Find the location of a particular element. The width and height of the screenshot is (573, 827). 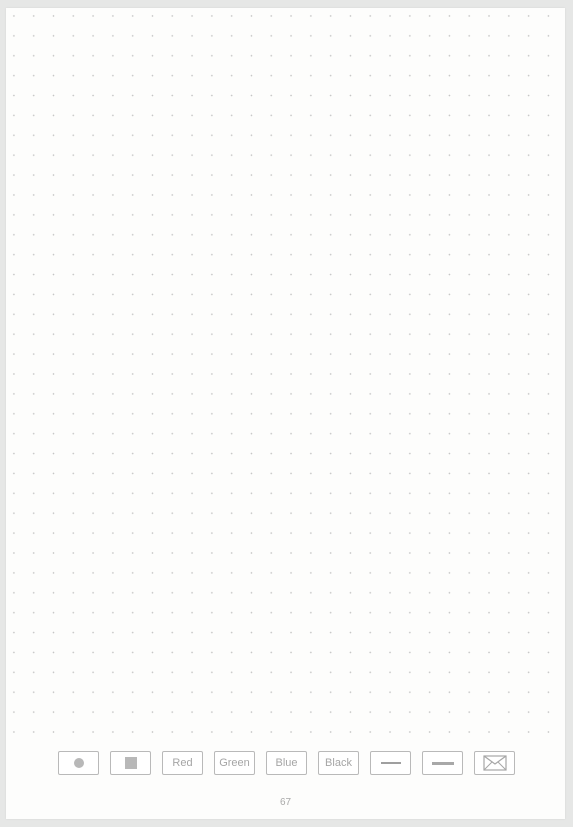

green-color-button: Green is located at coordinates (234, 763).